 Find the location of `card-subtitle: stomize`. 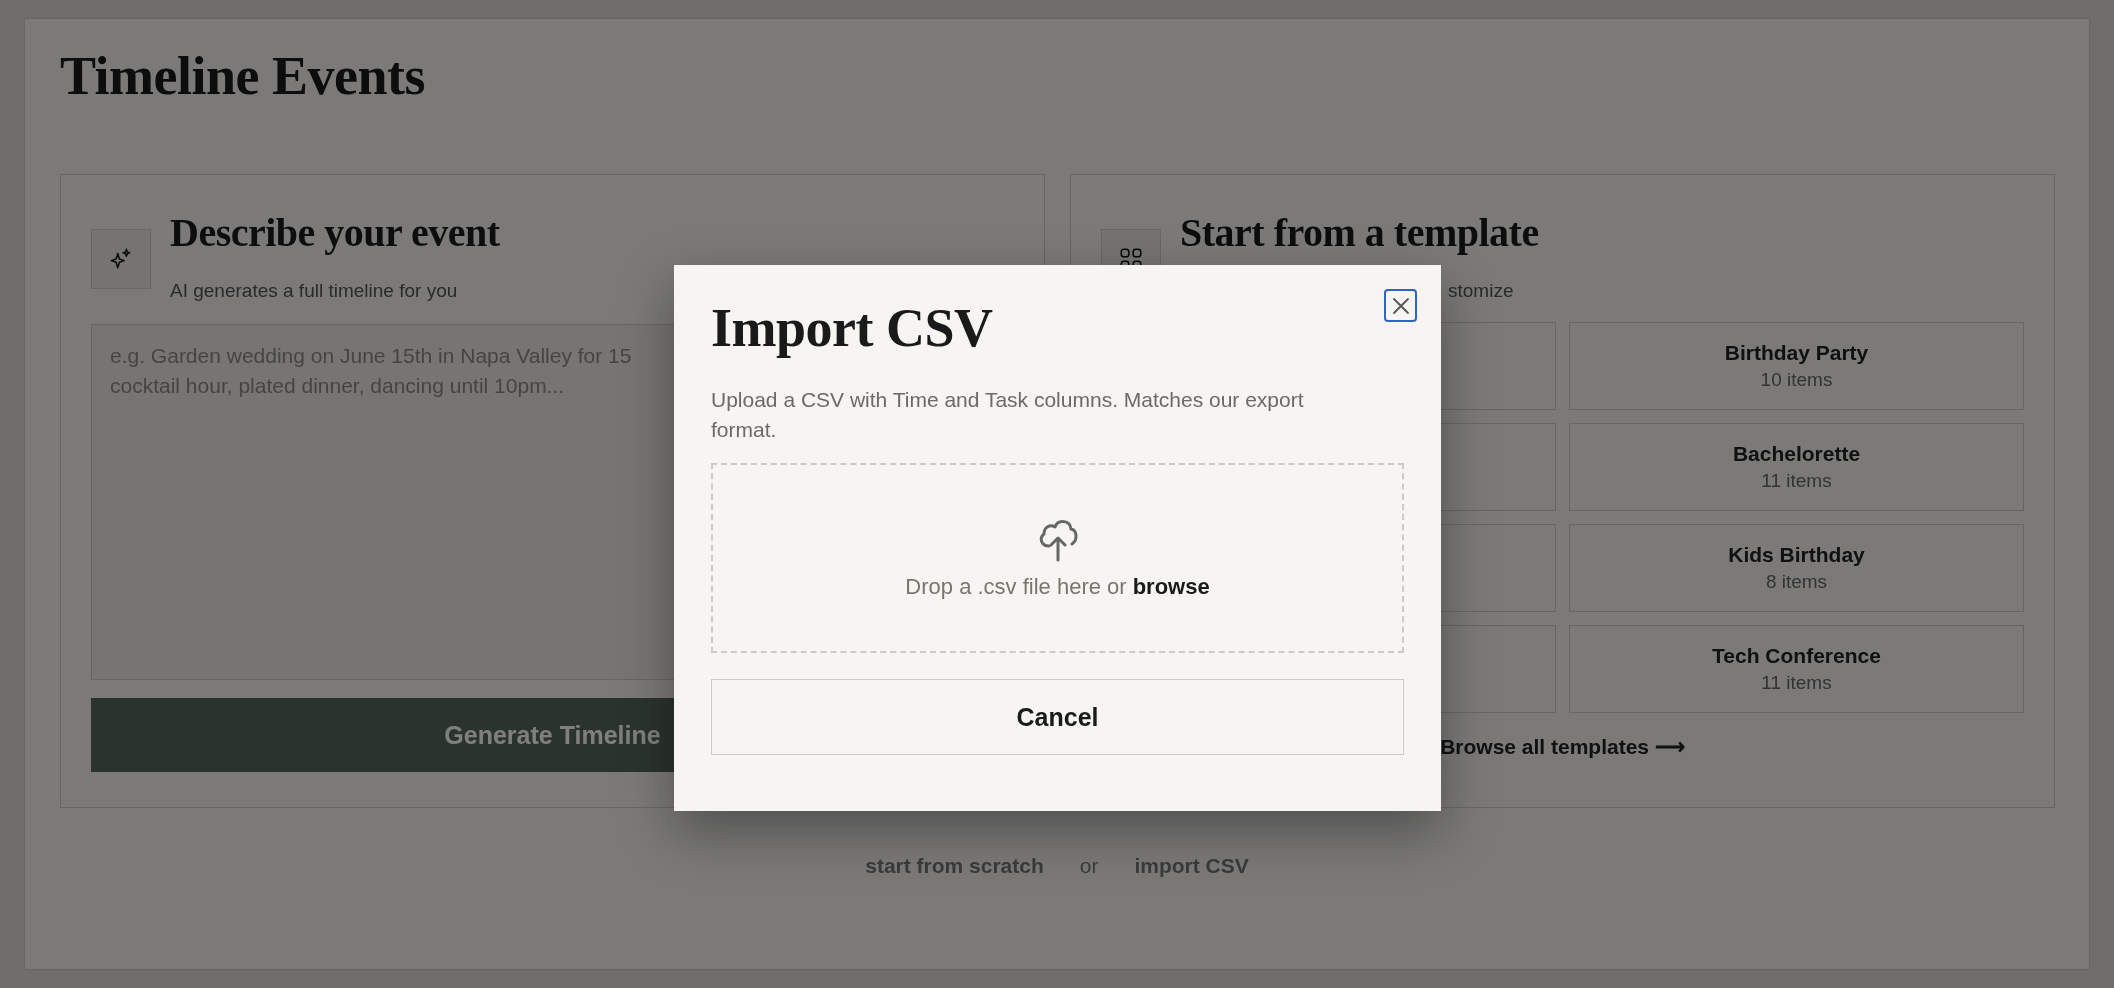

card-subtitle: stomize is located at coordinates (1481, 291).